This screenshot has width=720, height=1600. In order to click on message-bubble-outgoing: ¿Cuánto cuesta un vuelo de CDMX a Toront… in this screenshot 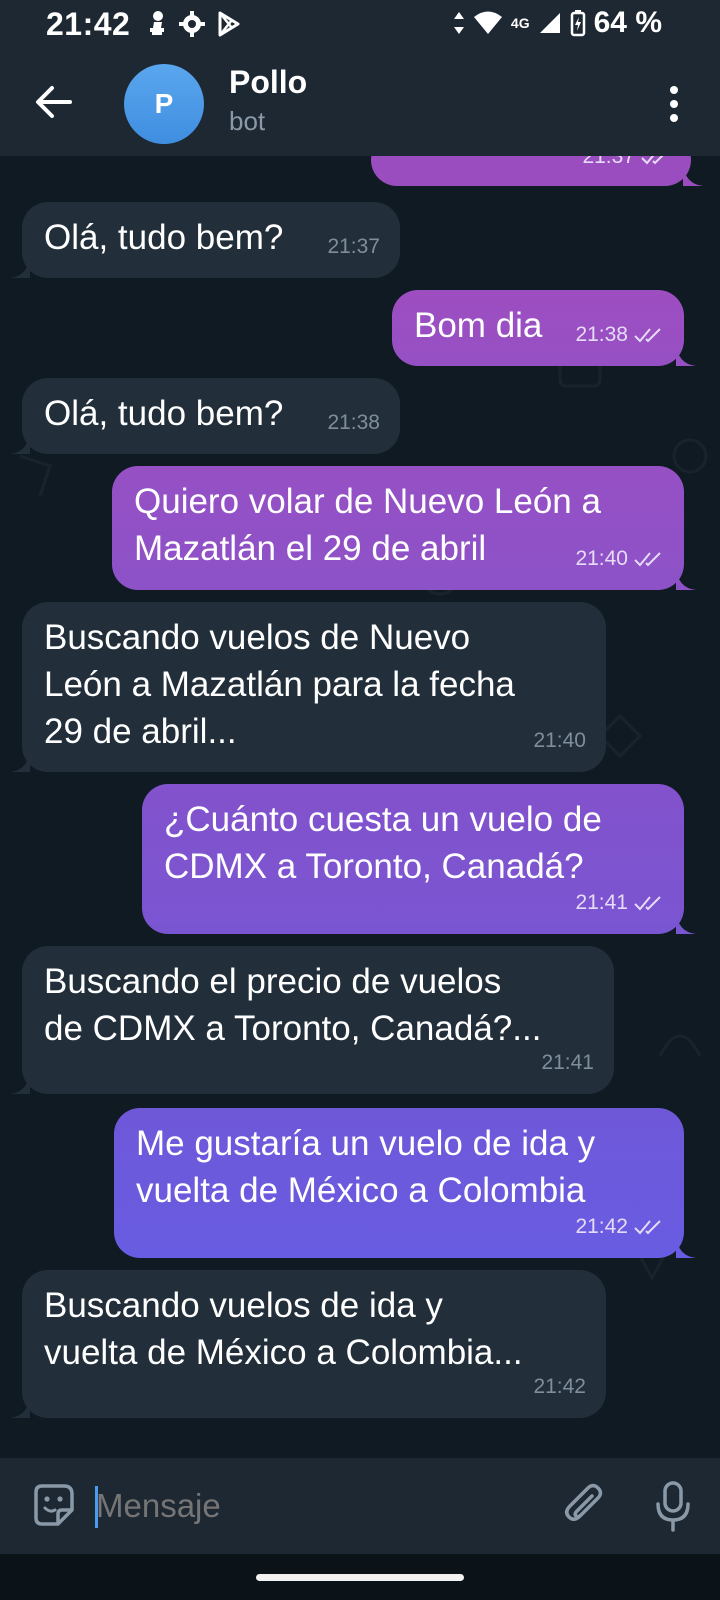, I will do `click(419, 859)`.